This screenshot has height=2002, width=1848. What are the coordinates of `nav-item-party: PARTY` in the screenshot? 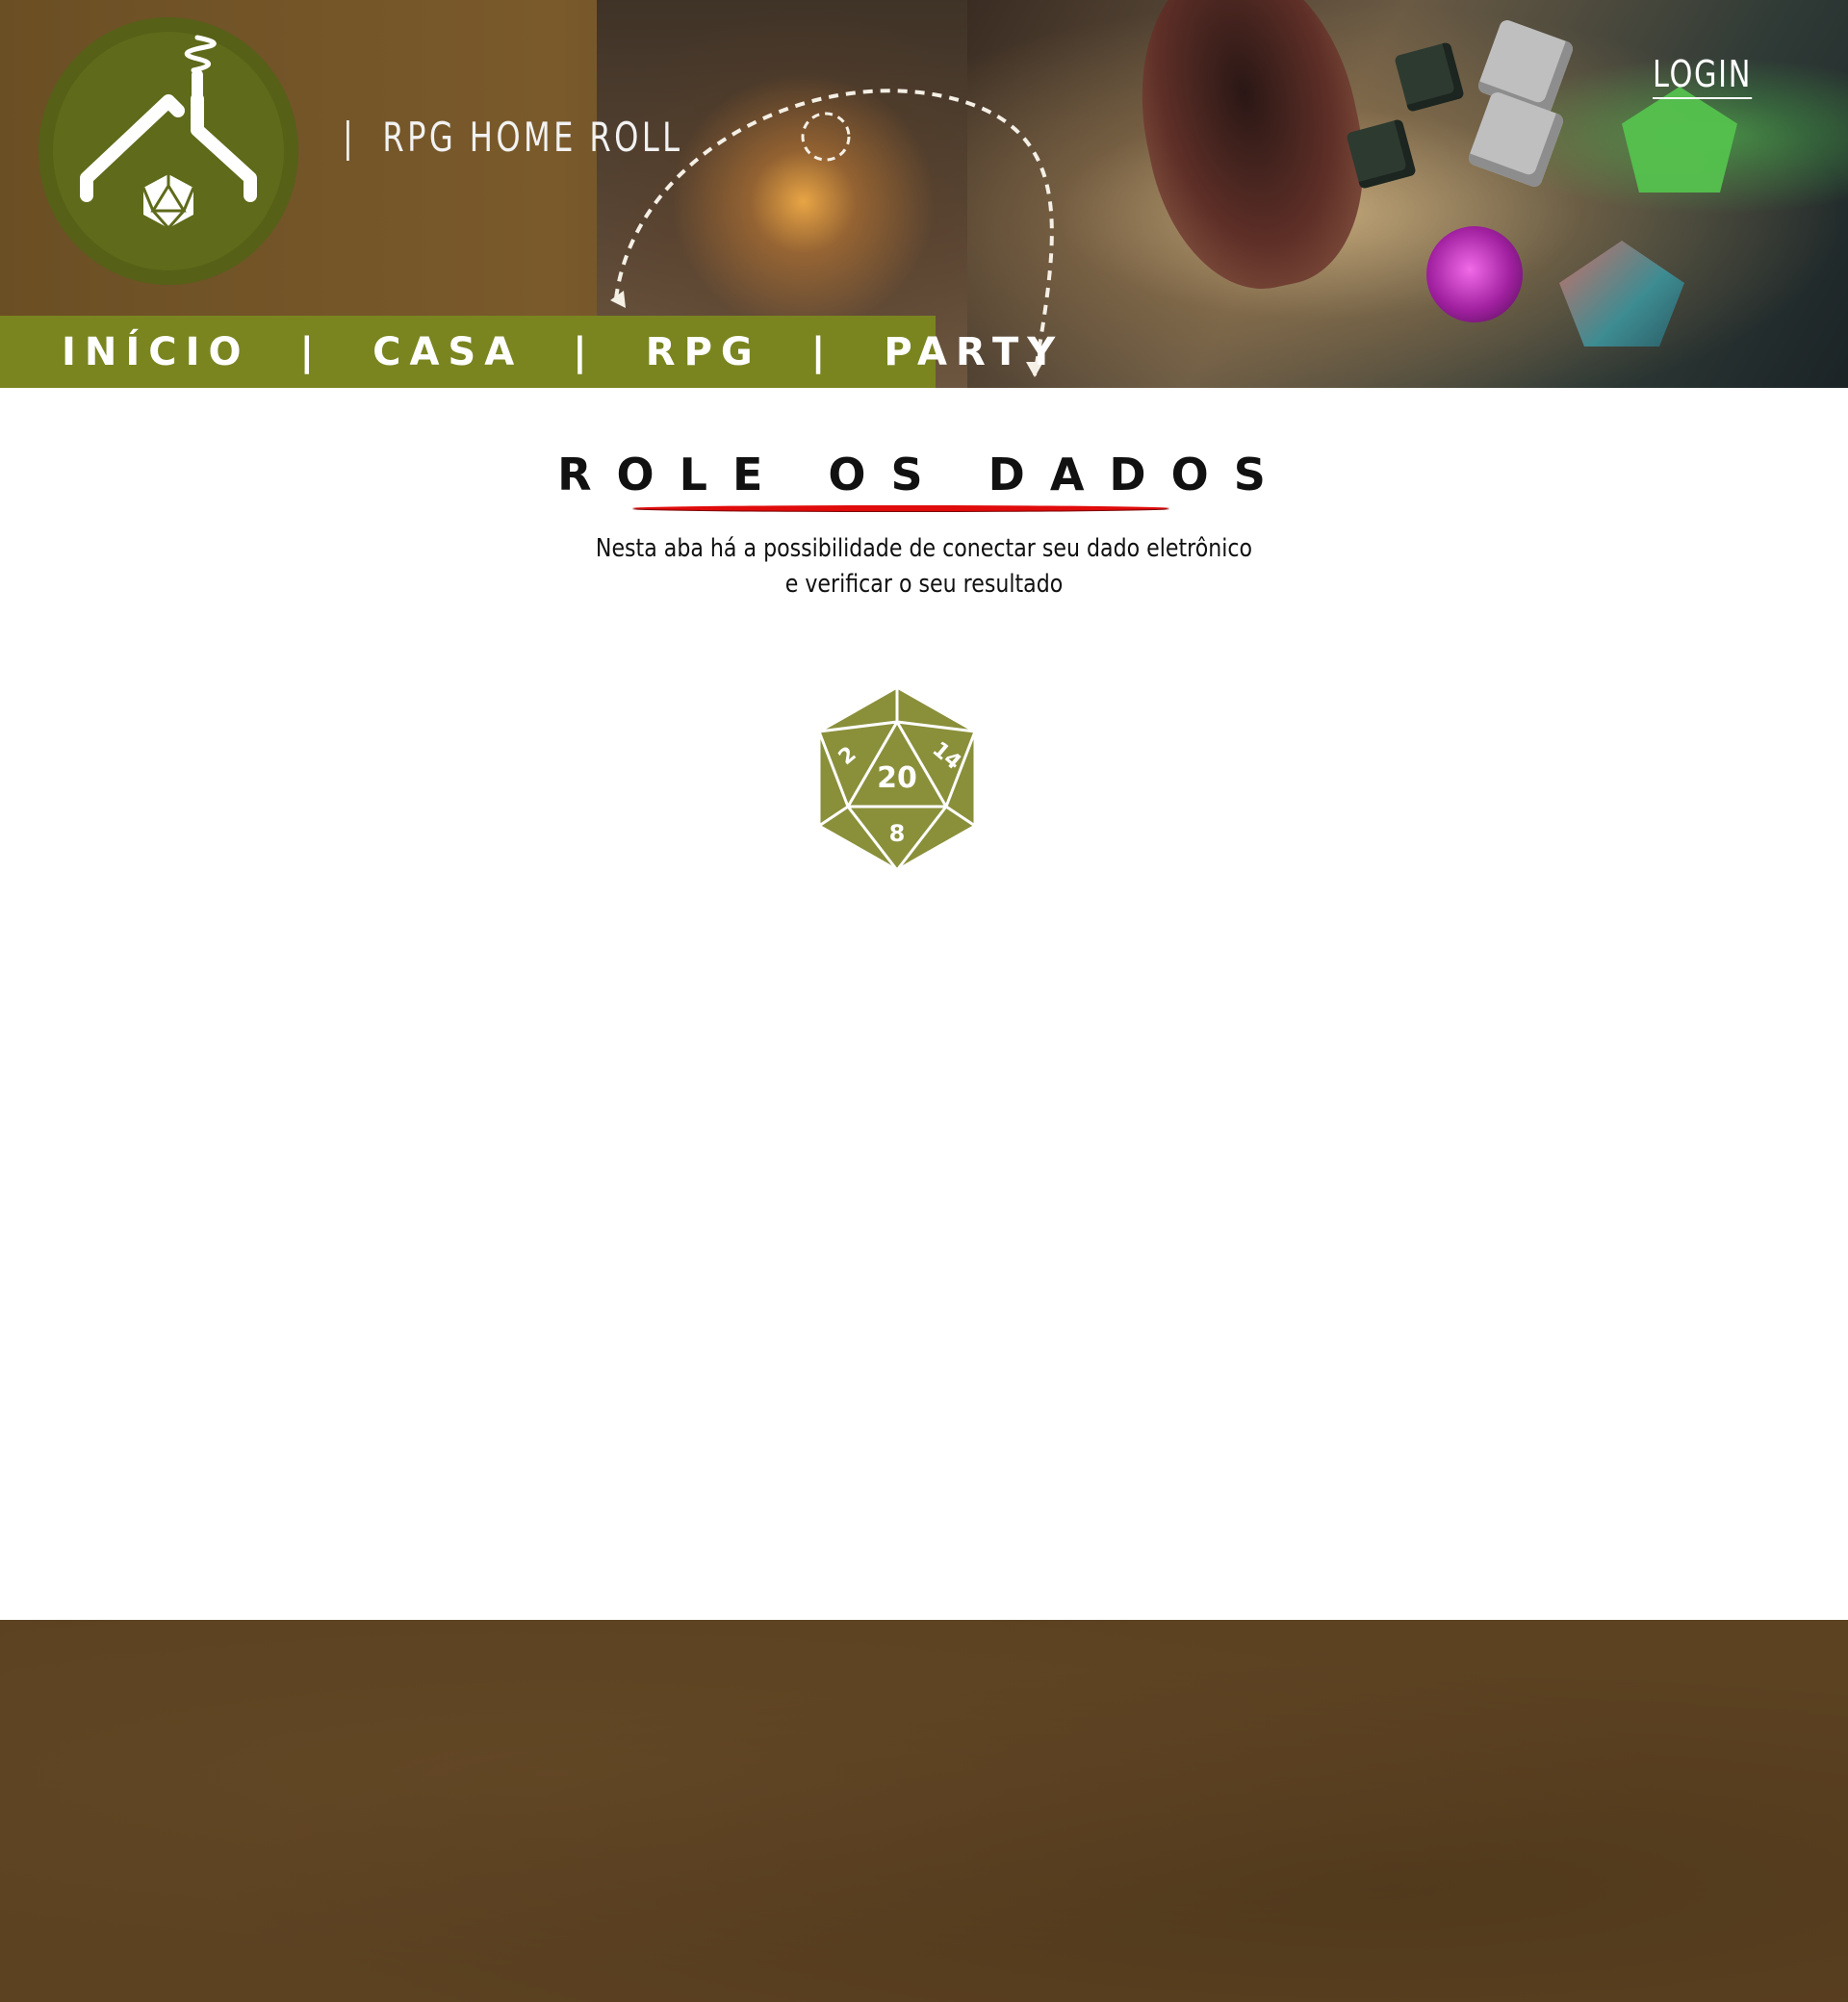 It's located at (974, 352).